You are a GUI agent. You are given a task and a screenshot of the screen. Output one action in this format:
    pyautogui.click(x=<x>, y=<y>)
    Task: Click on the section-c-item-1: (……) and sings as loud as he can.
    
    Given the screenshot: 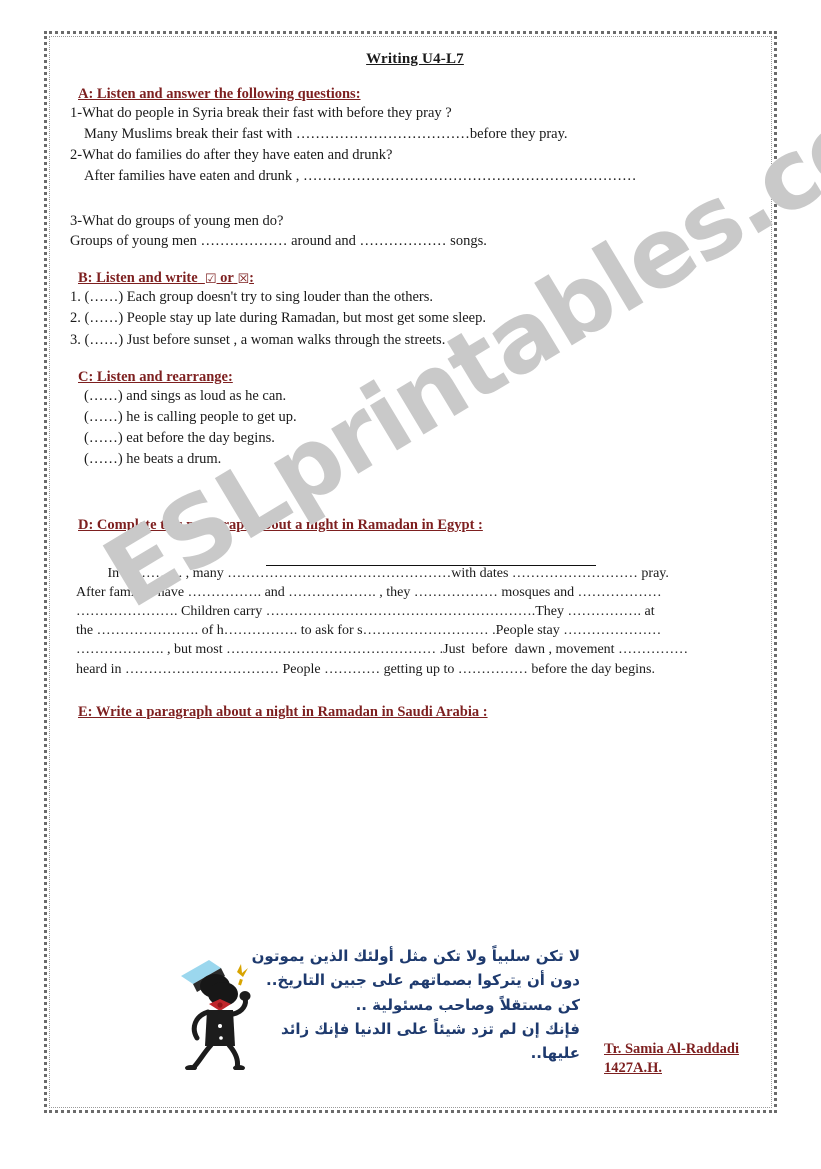 What is the action you would take?
    pyautogui.click(x=415, y=396)
    